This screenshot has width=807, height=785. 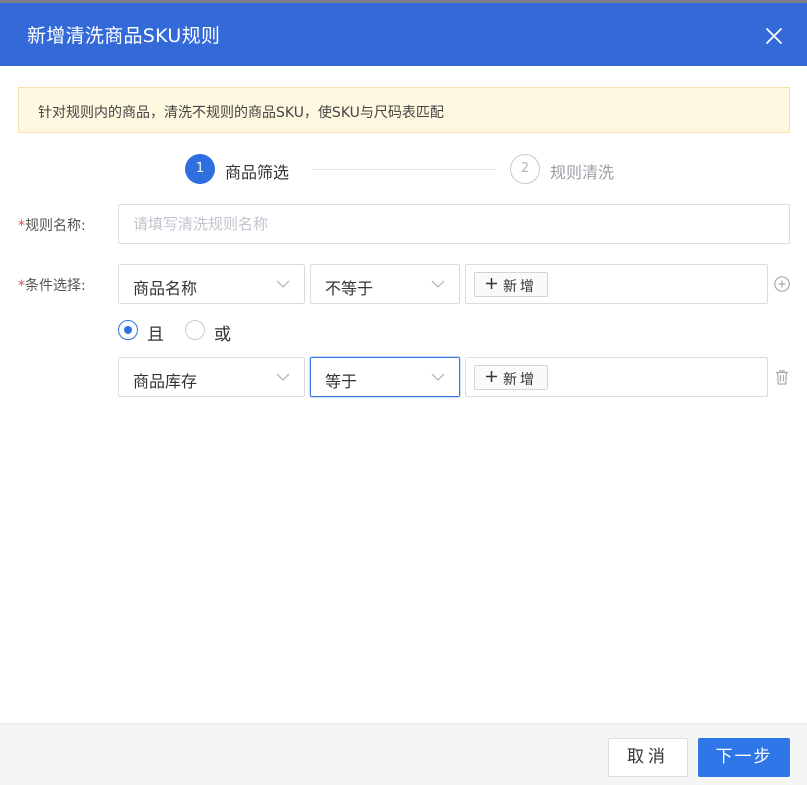 I want to click on logic-or-label: 或, so click(x=222, y=335).